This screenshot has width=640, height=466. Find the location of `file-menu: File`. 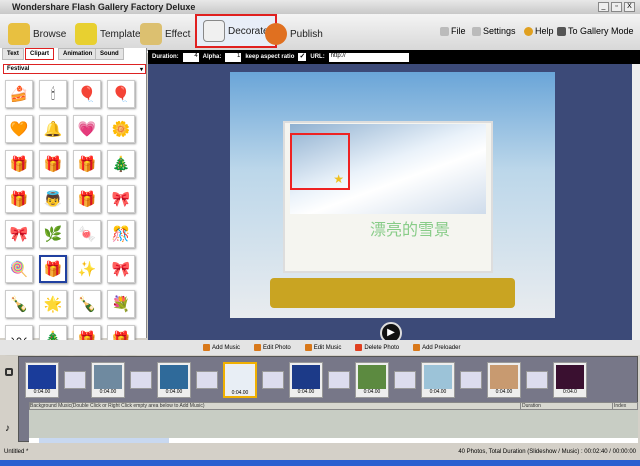

file-menu: File is located at coordinates (453, 31).